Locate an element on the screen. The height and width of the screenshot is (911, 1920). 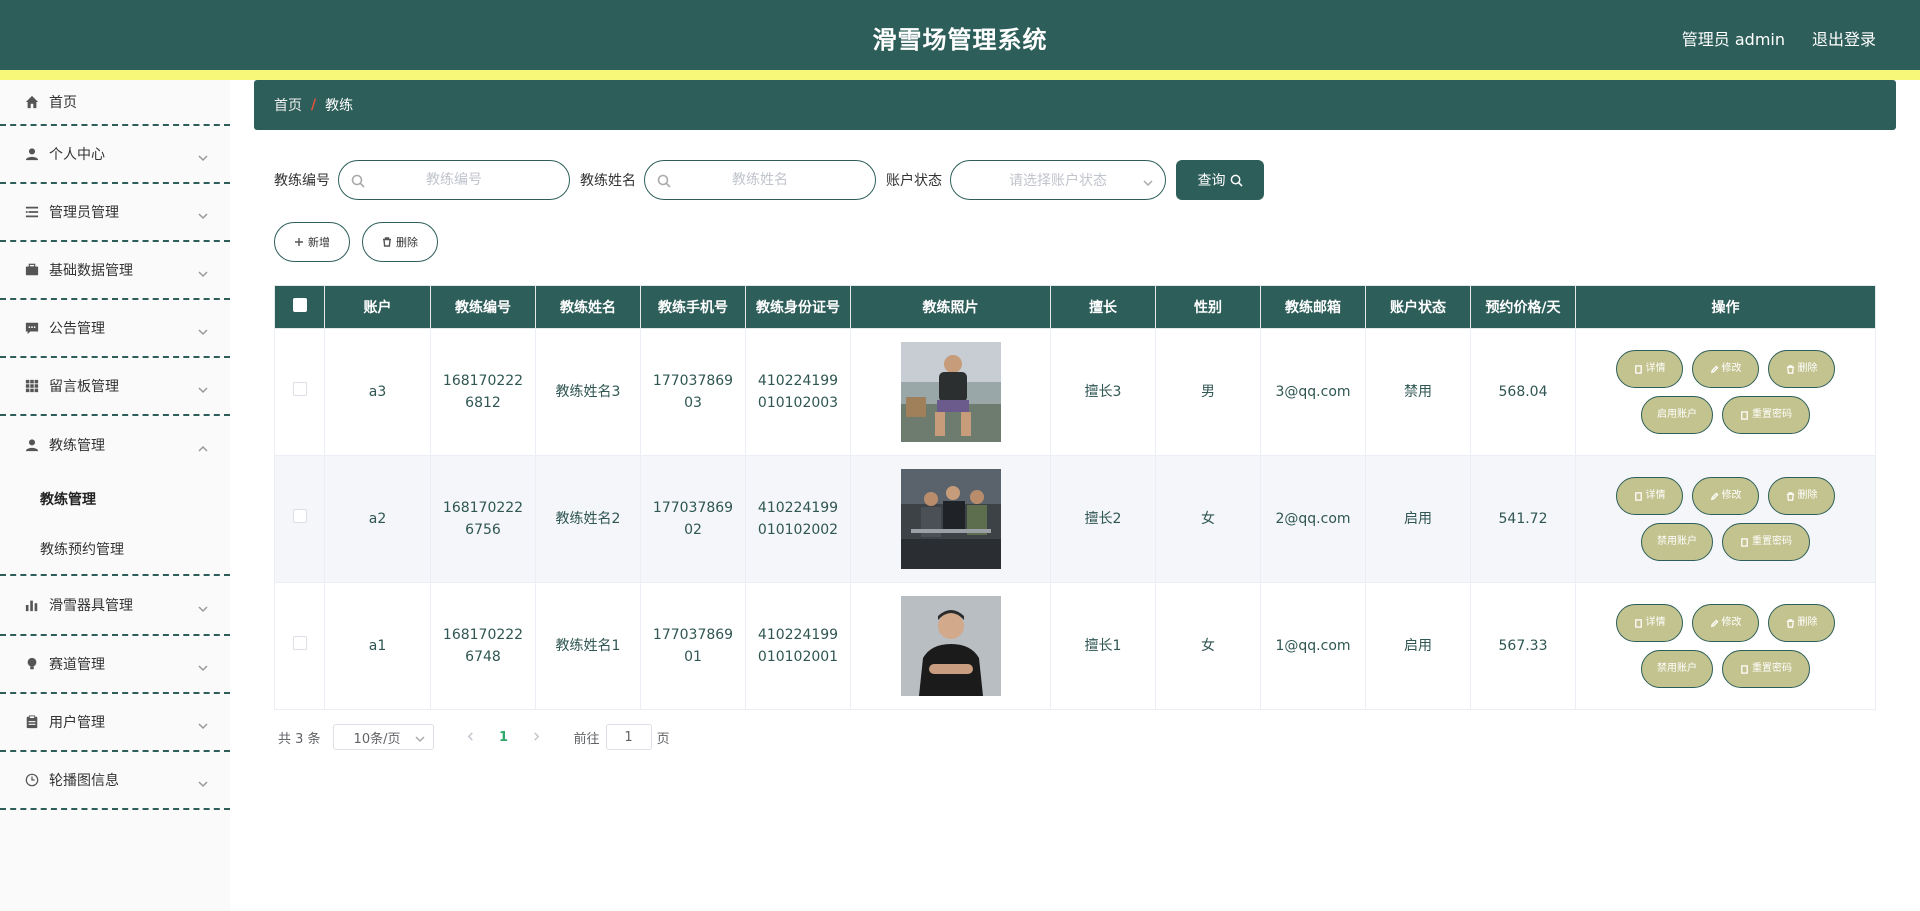
sidebar-item-label: 轮播图信息 is located at coordinates (84, 781).